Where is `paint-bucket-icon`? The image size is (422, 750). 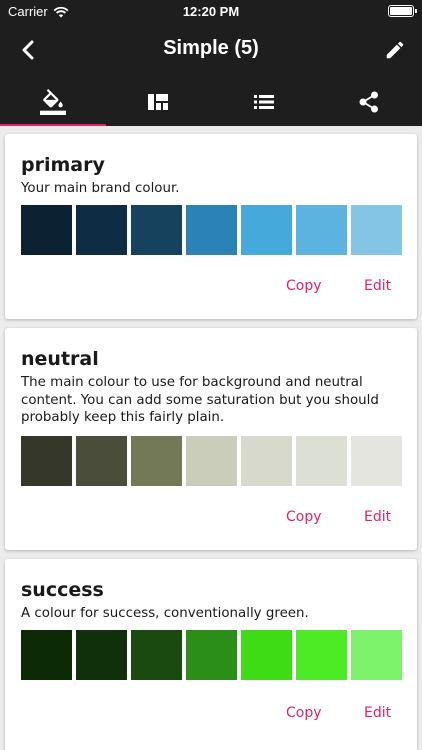 paint-bucket-icon is located at coordinates (52, 102).